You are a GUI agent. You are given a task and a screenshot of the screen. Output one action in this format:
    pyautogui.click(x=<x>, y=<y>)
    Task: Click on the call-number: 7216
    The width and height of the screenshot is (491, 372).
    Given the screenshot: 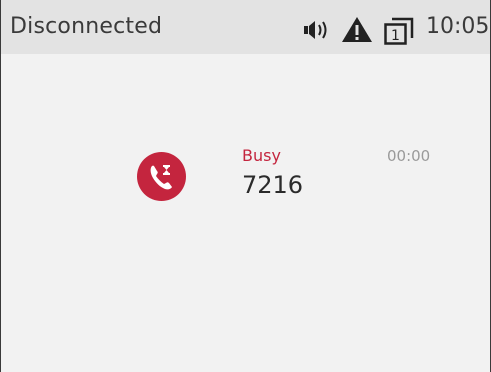 What is the action you would take?
    pyautogui.click(x=273, y=185)
    